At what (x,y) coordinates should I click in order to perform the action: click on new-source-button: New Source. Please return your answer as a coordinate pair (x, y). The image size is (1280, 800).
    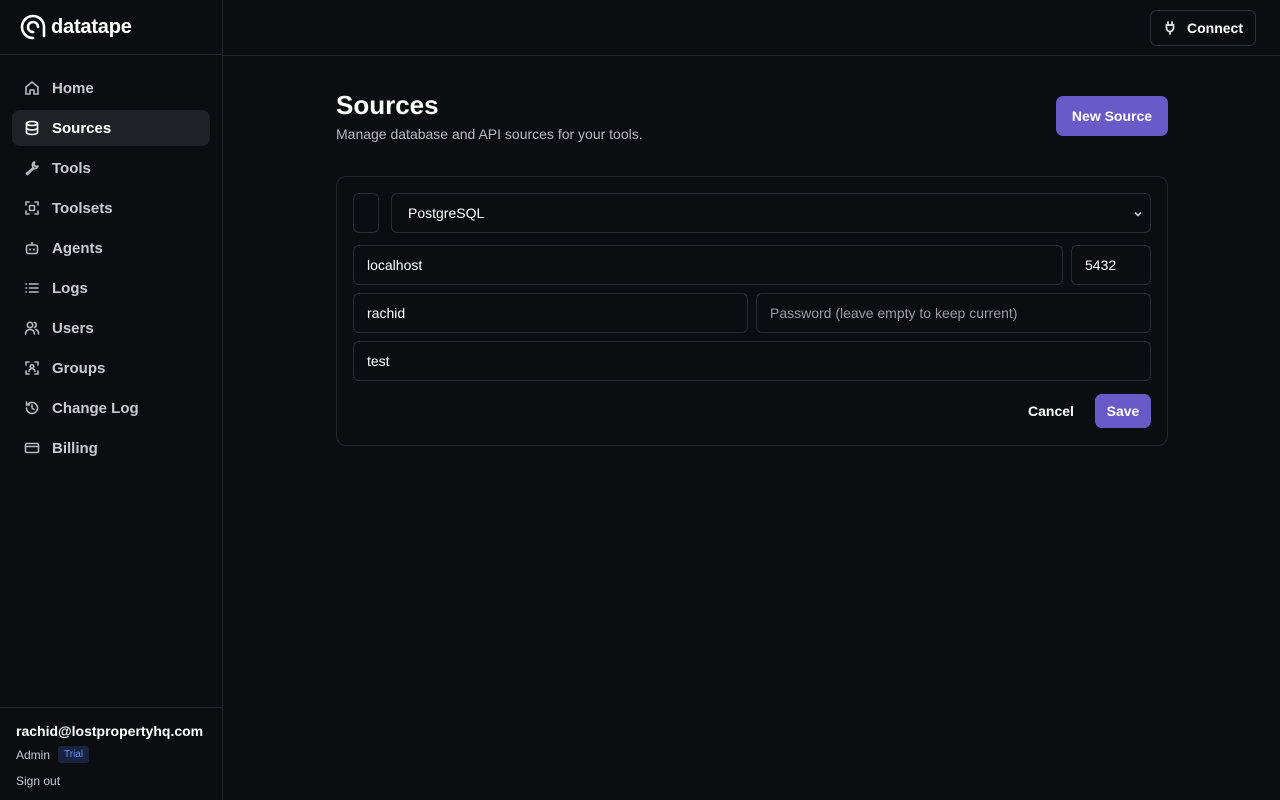
    Looking at the image, I should click on (1112, 116).